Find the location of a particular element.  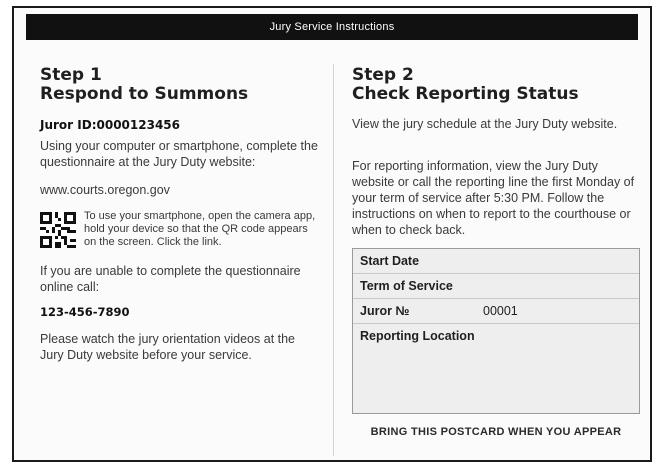

juror-number-value: 00001 is located at coordinates (500, 311).